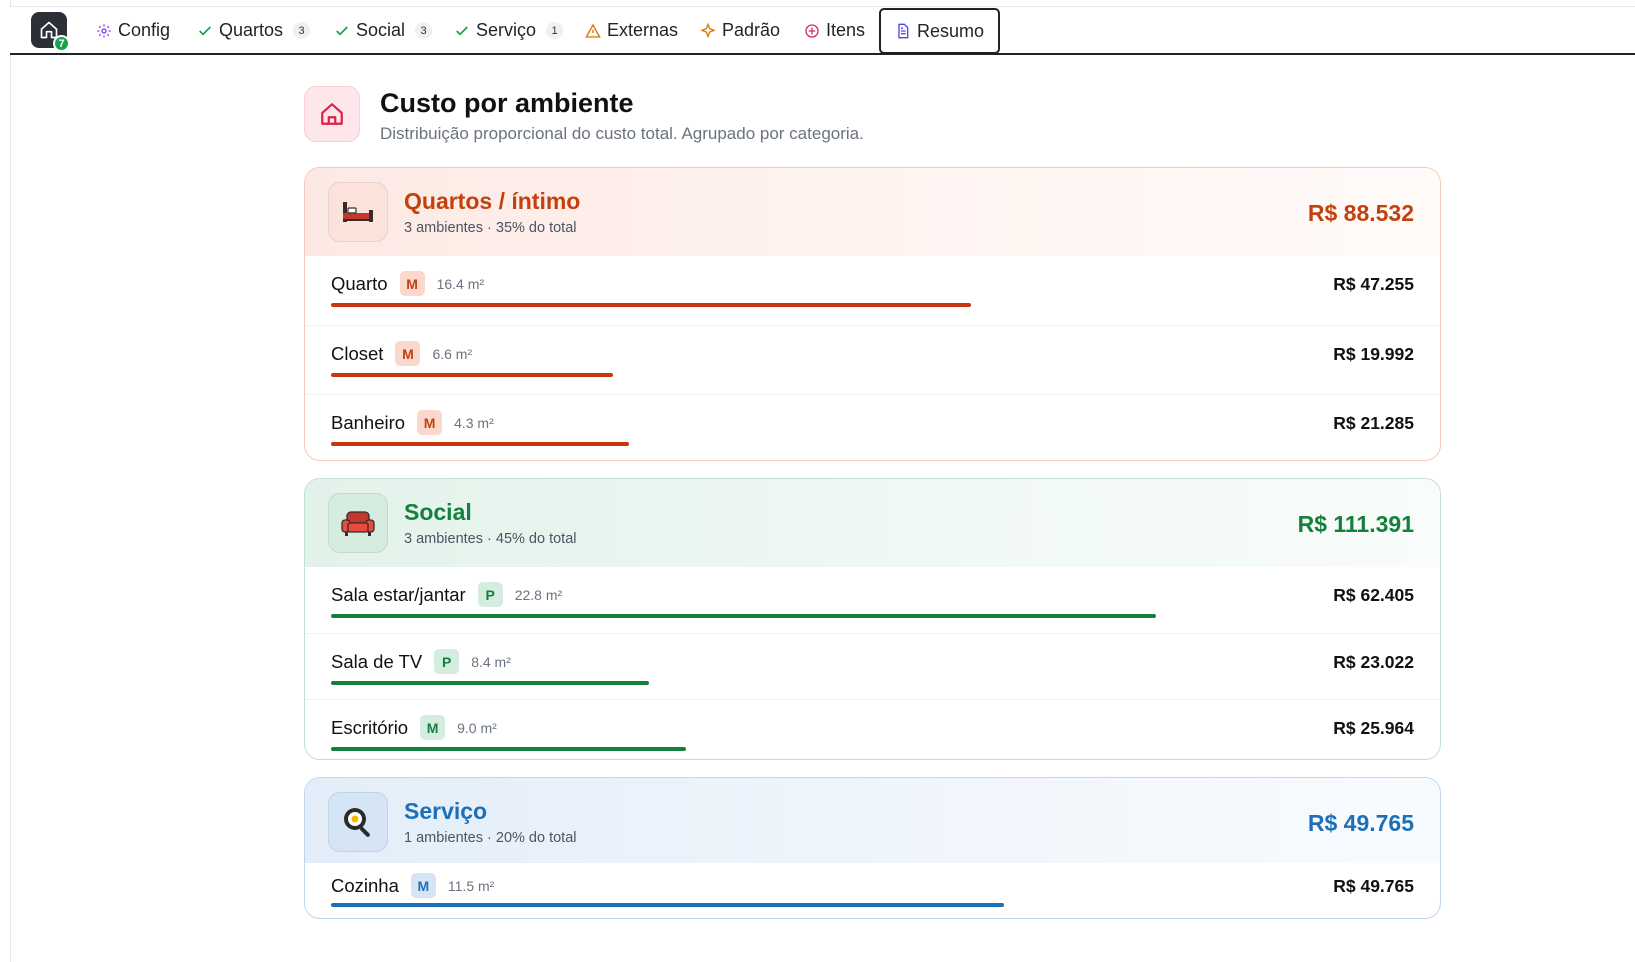 This screenshot has width=1635, height=962. I want to click on room-area: 11.5 m², so click(471, 885).